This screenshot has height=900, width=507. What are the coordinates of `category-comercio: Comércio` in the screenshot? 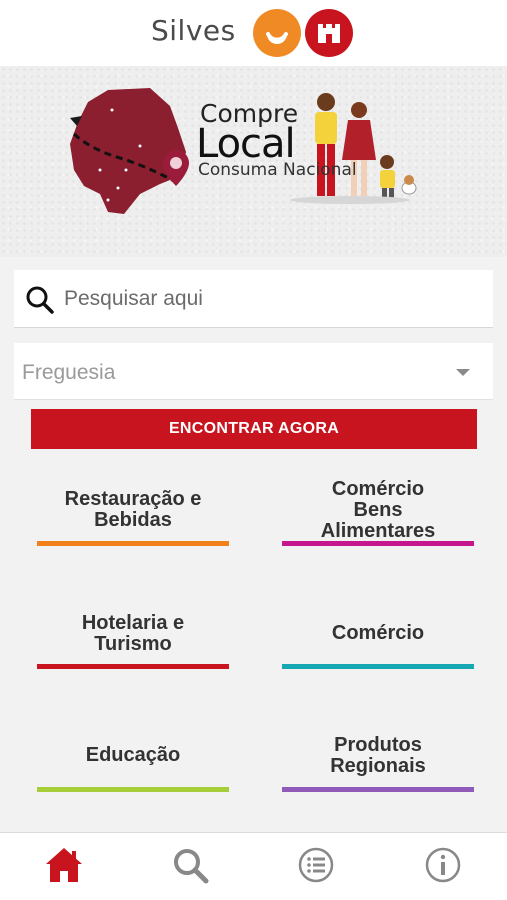 It's located at (378, 633).